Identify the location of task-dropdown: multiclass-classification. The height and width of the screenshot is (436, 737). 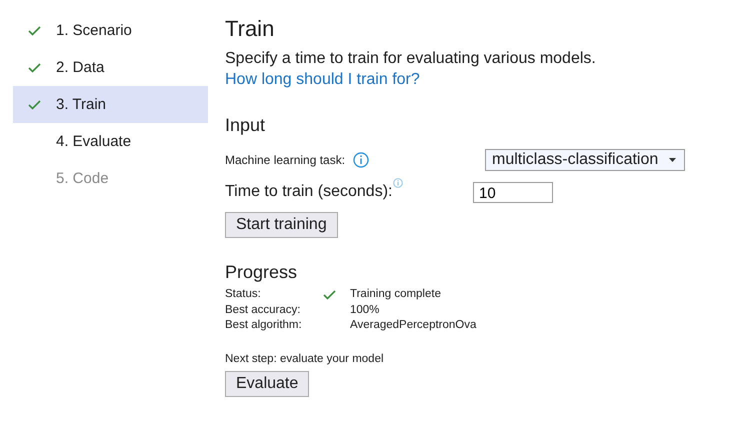
(585, 160).